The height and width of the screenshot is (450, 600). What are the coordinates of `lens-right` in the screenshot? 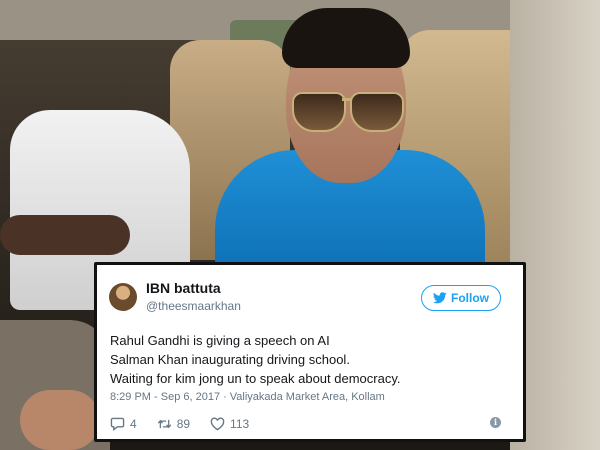 It's located at (377, 112).